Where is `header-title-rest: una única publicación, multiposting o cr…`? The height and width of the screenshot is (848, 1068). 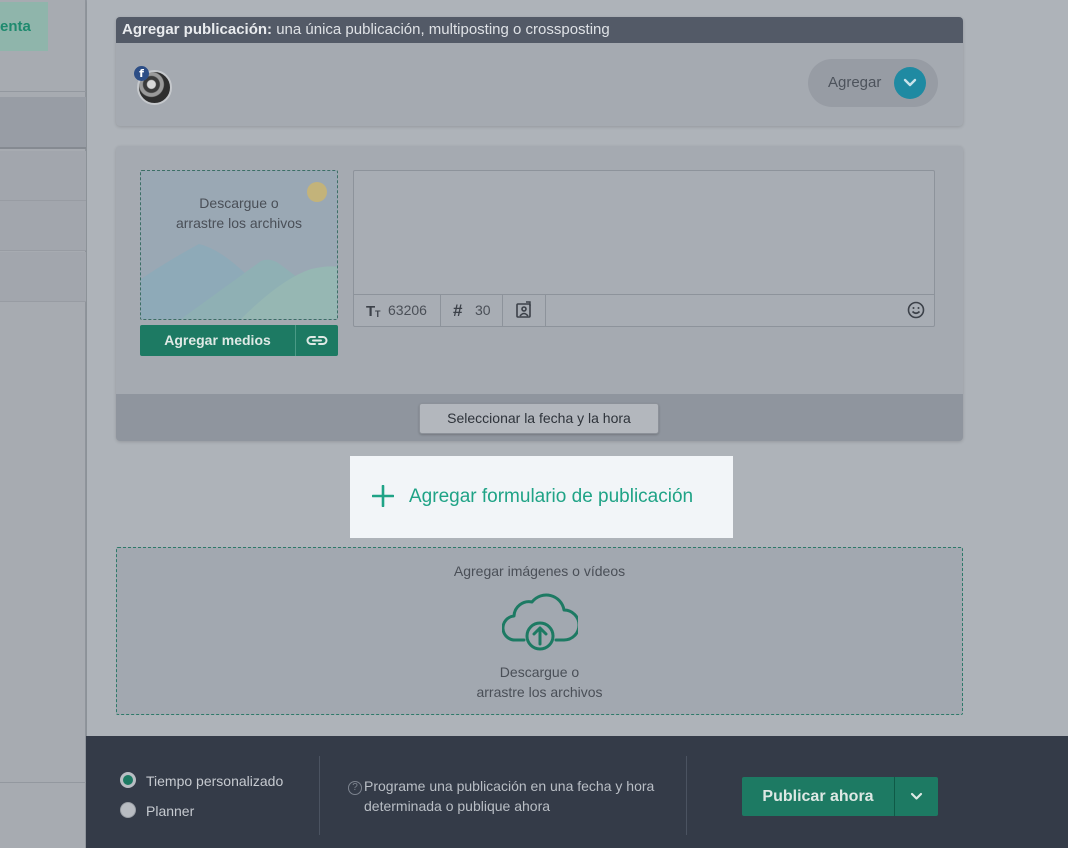
header-title-rest: una única publicación, multiposting o cr… is located at coordinates (441, 29).